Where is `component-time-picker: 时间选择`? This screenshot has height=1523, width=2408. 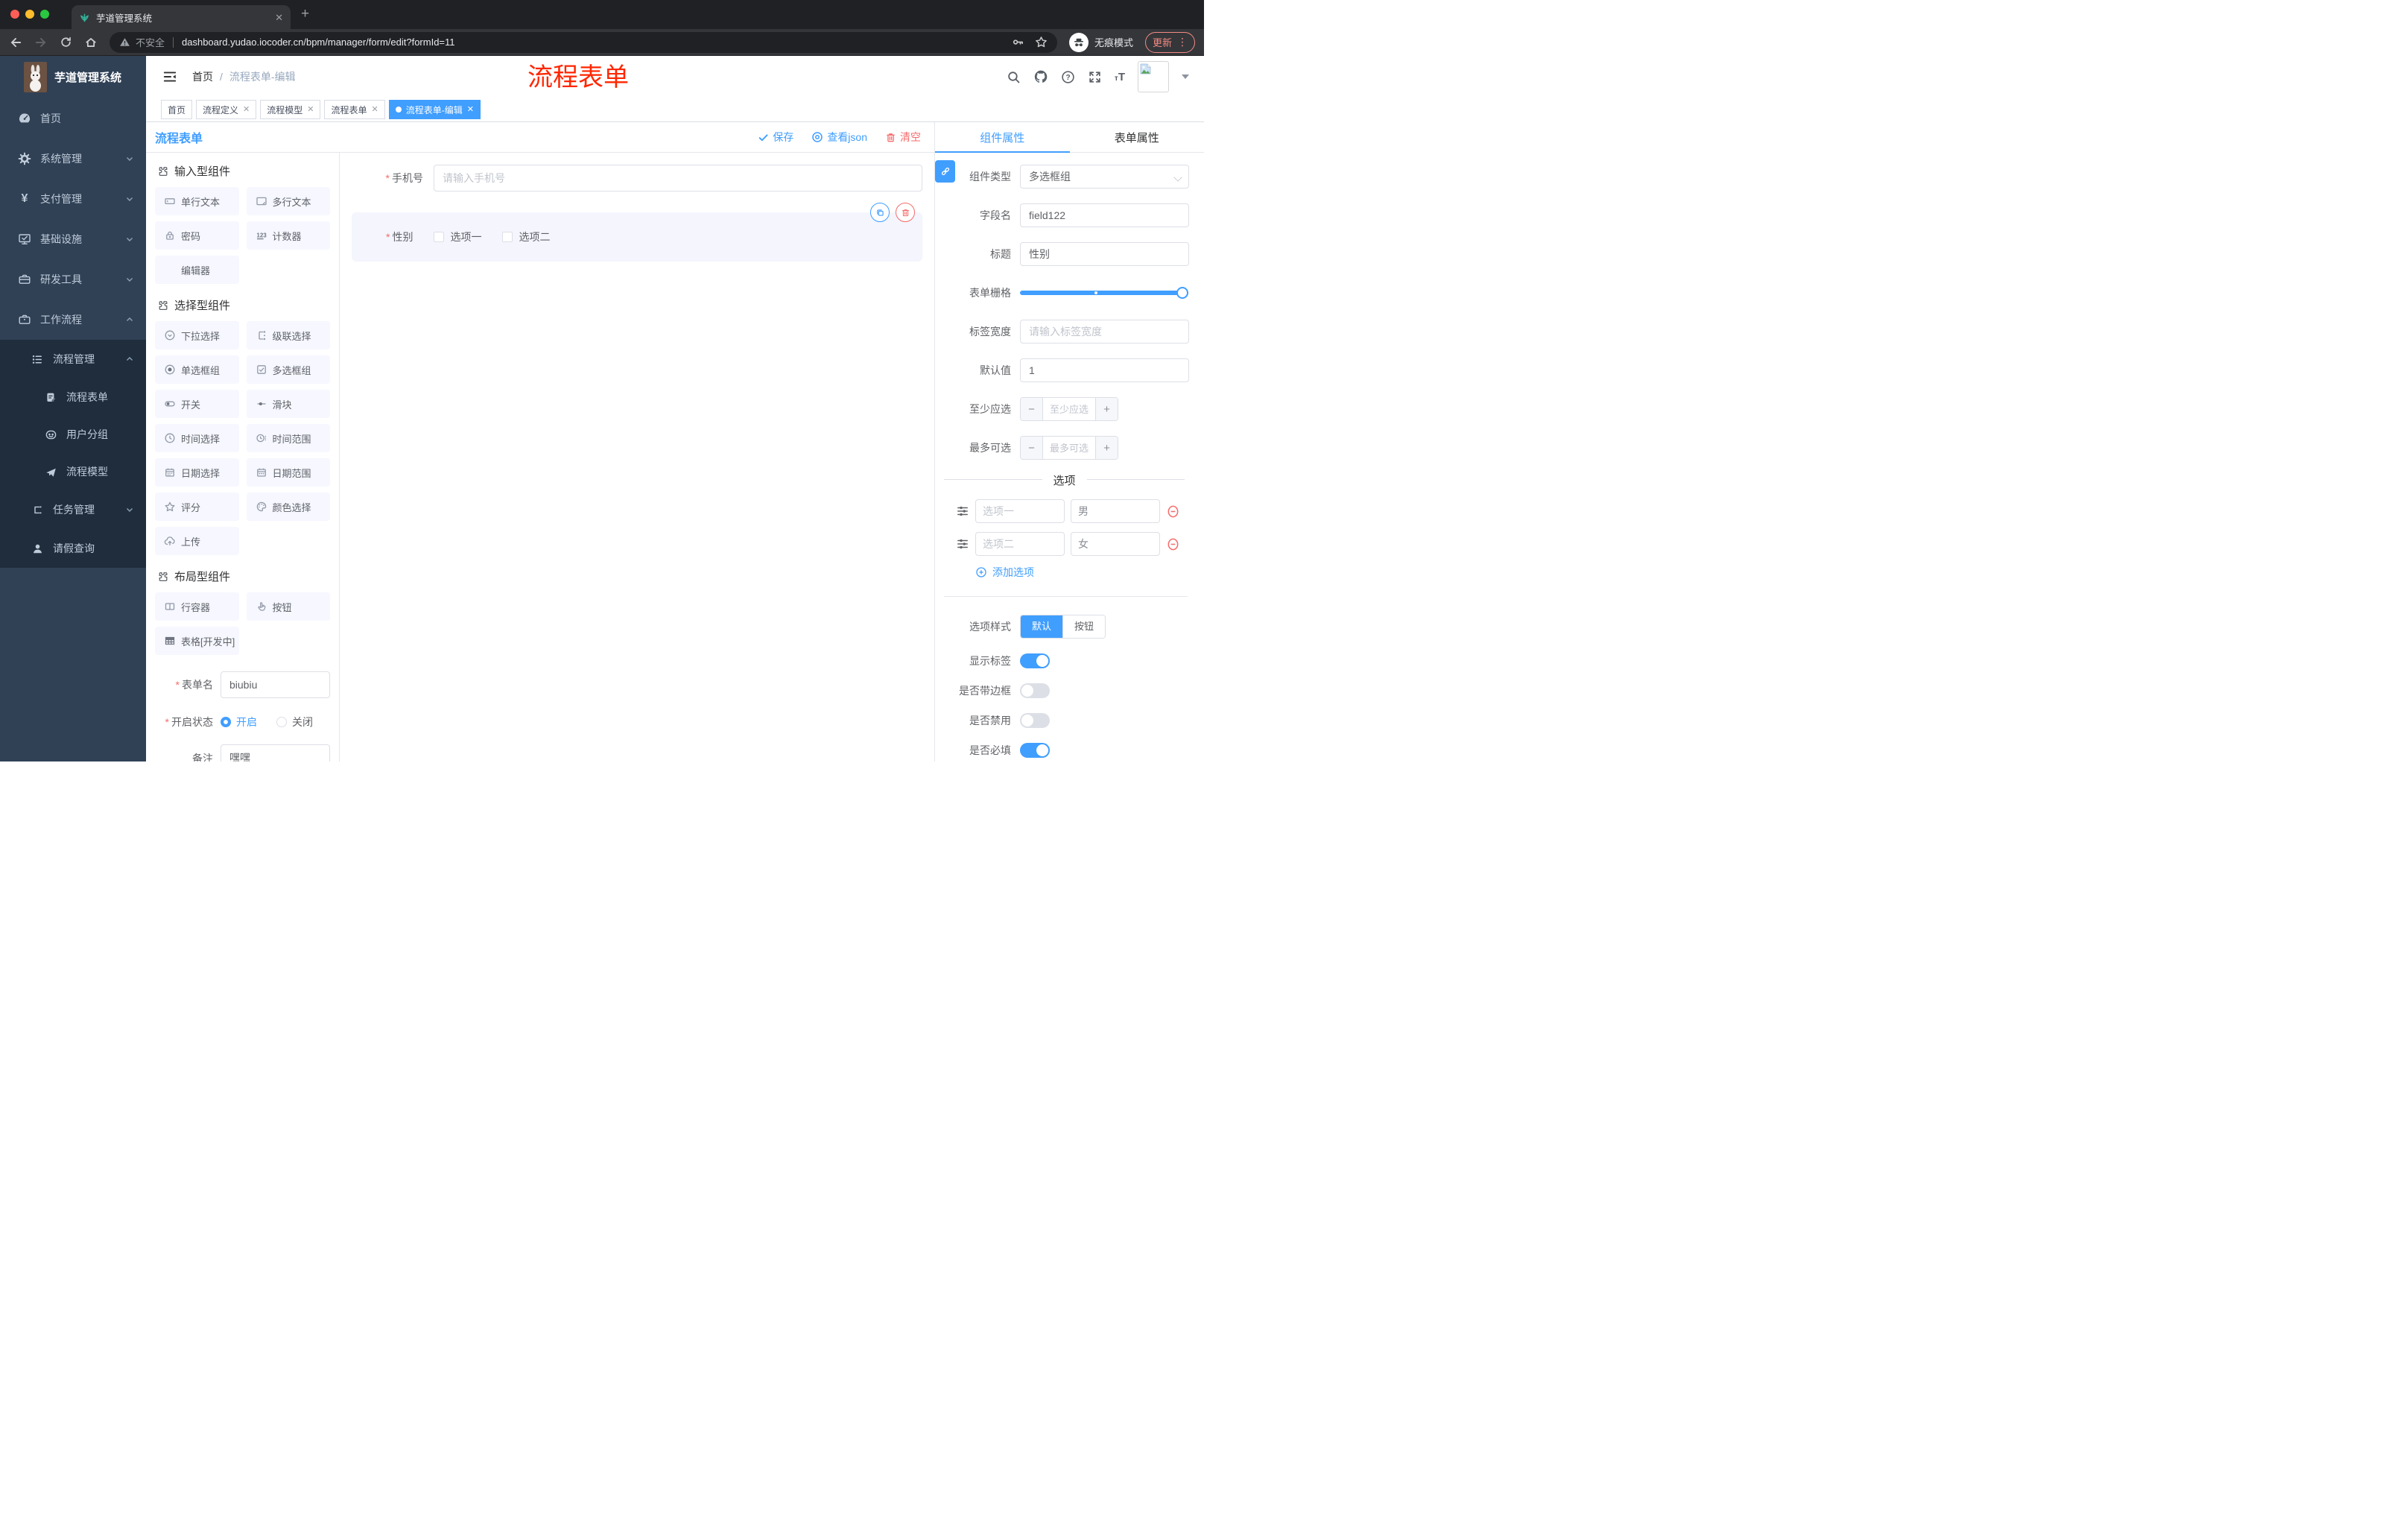
component-time-picker: 时间选择 is located at coordinates (197, 438).